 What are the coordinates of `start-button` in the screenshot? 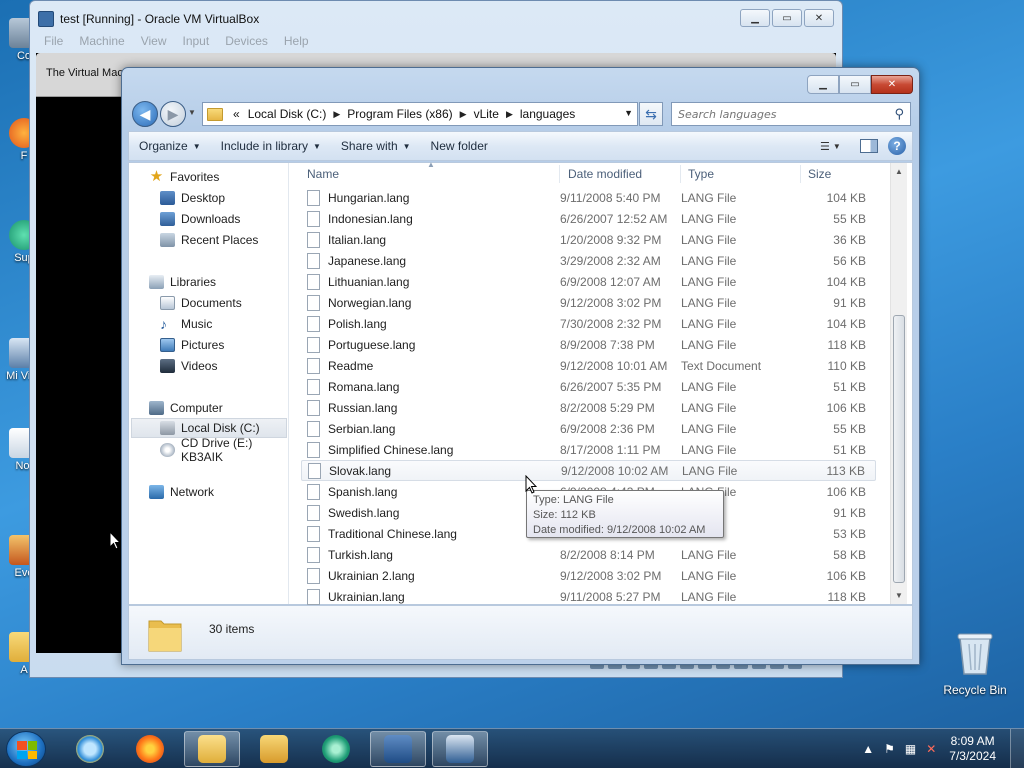 It's located at (26, 749).